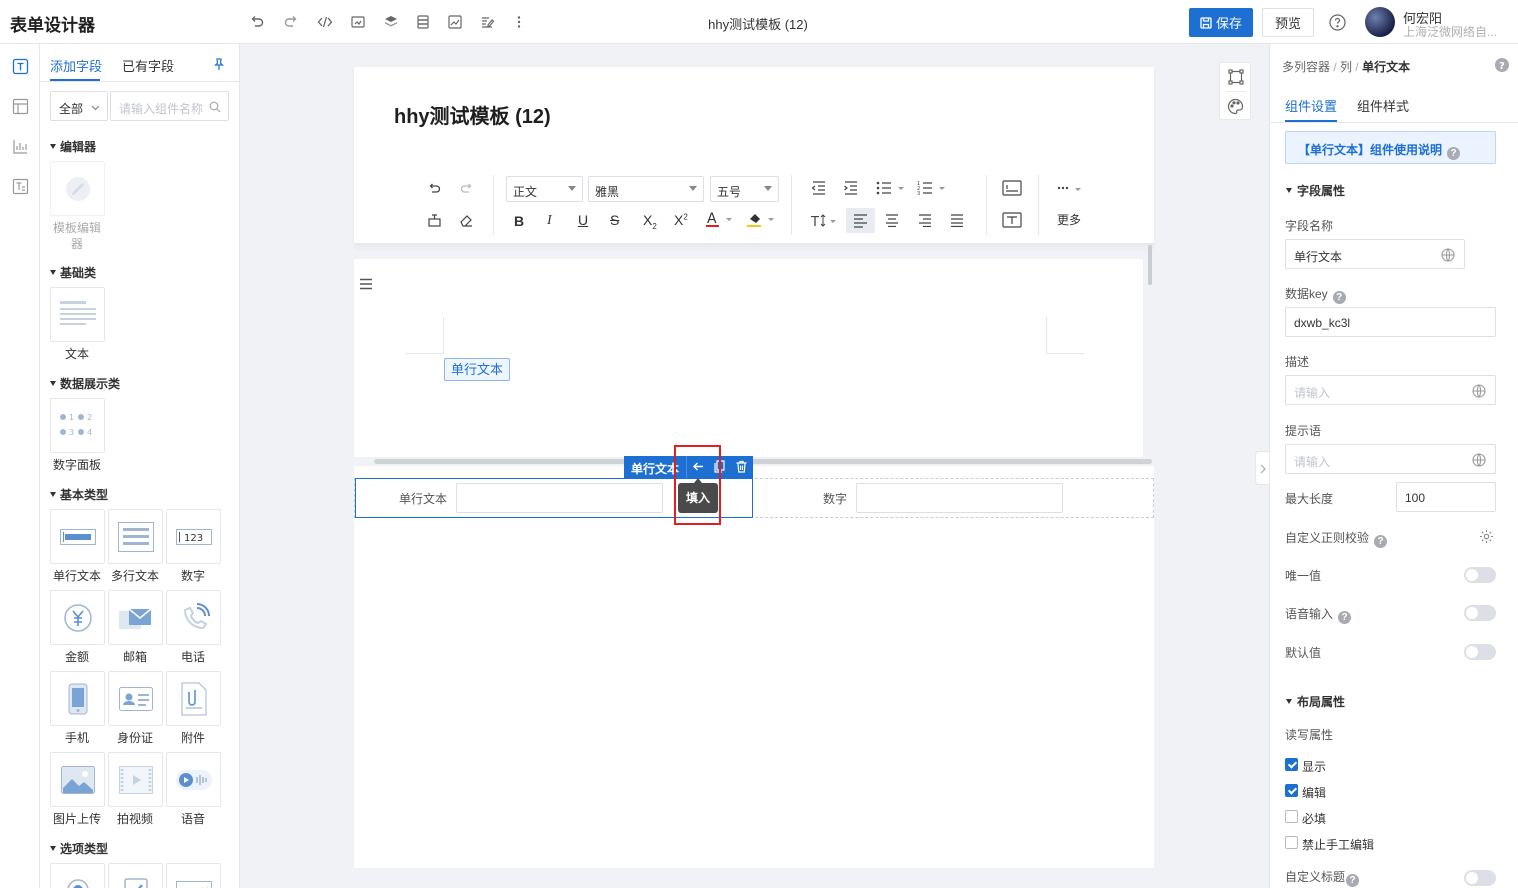 The height and width of the screenshot is (888, 1518). I want to click on underline-icon: U, so click(583, 220).